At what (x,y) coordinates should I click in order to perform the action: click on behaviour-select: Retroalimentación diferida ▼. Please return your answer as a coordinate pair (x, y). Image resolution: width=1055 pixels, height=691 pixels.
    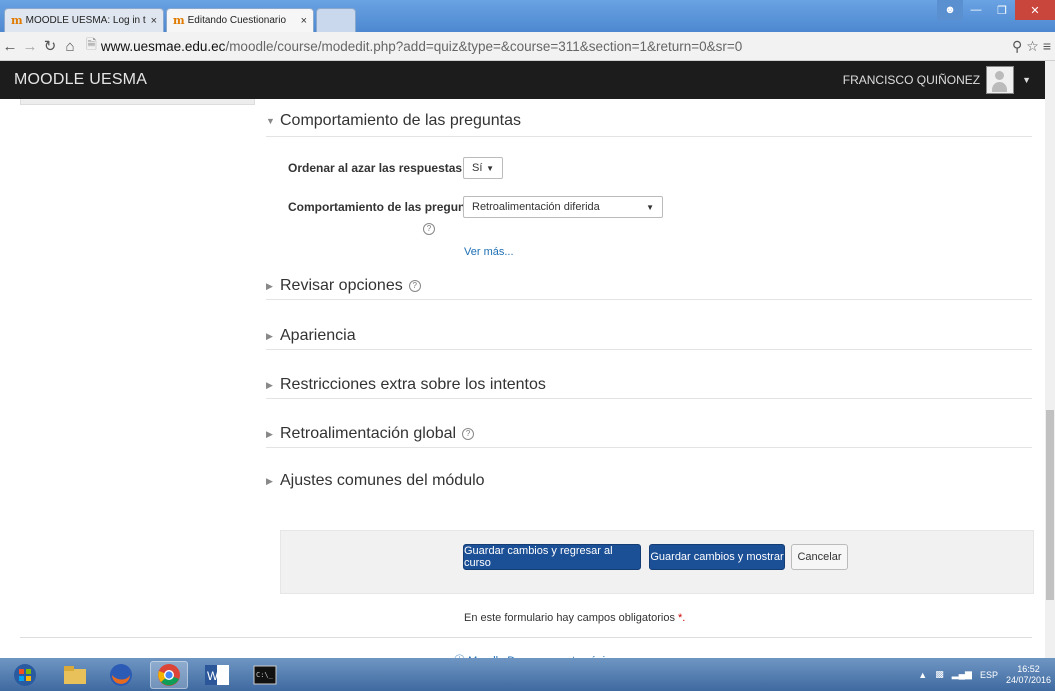
    Looking at the image, I should click on (563, 207).